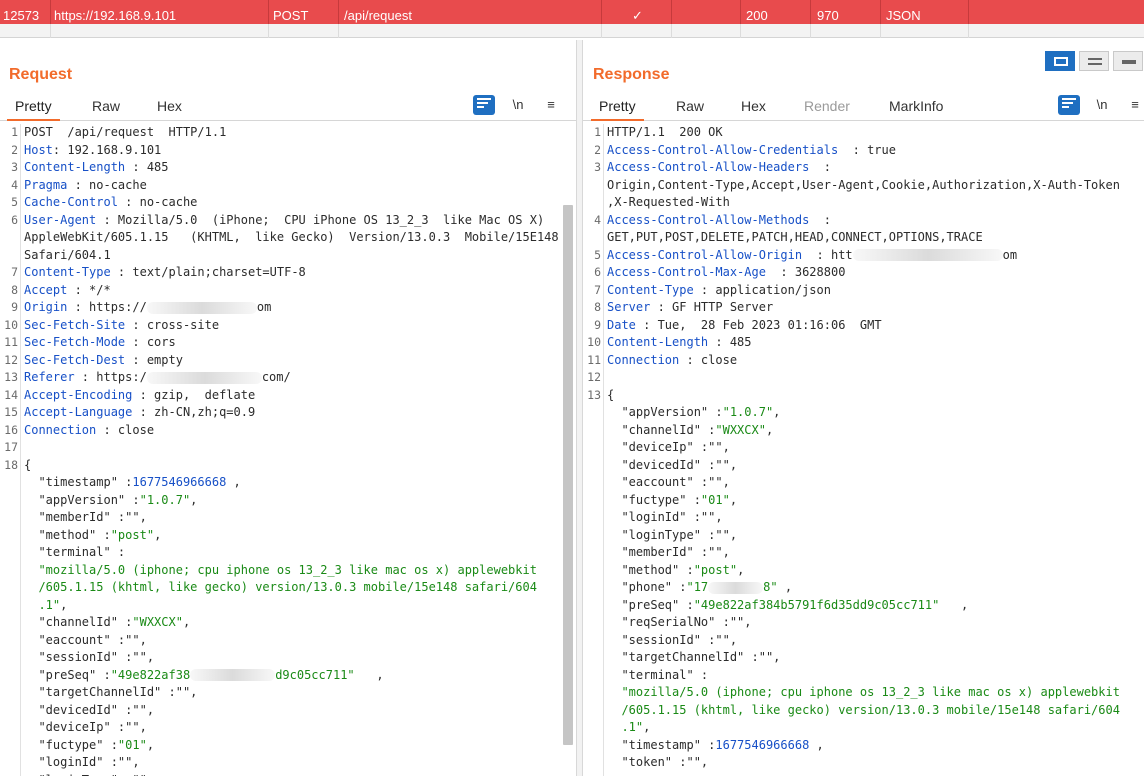 Image resolution: width=1144 pixels, height=776 pixels. I want to click on code-line: "channelId" :"WXXCX",, so click(863, 431).